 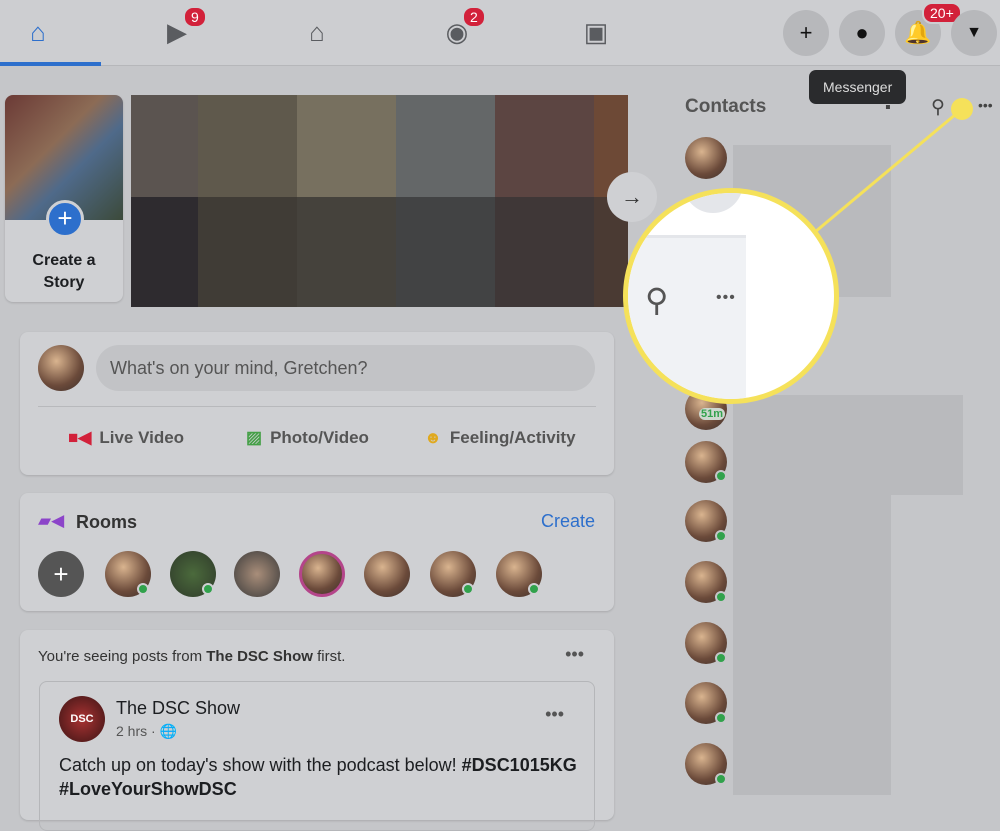 I want to click on magnifier-callout: ⚲ •••, so click(x=731, y=296).